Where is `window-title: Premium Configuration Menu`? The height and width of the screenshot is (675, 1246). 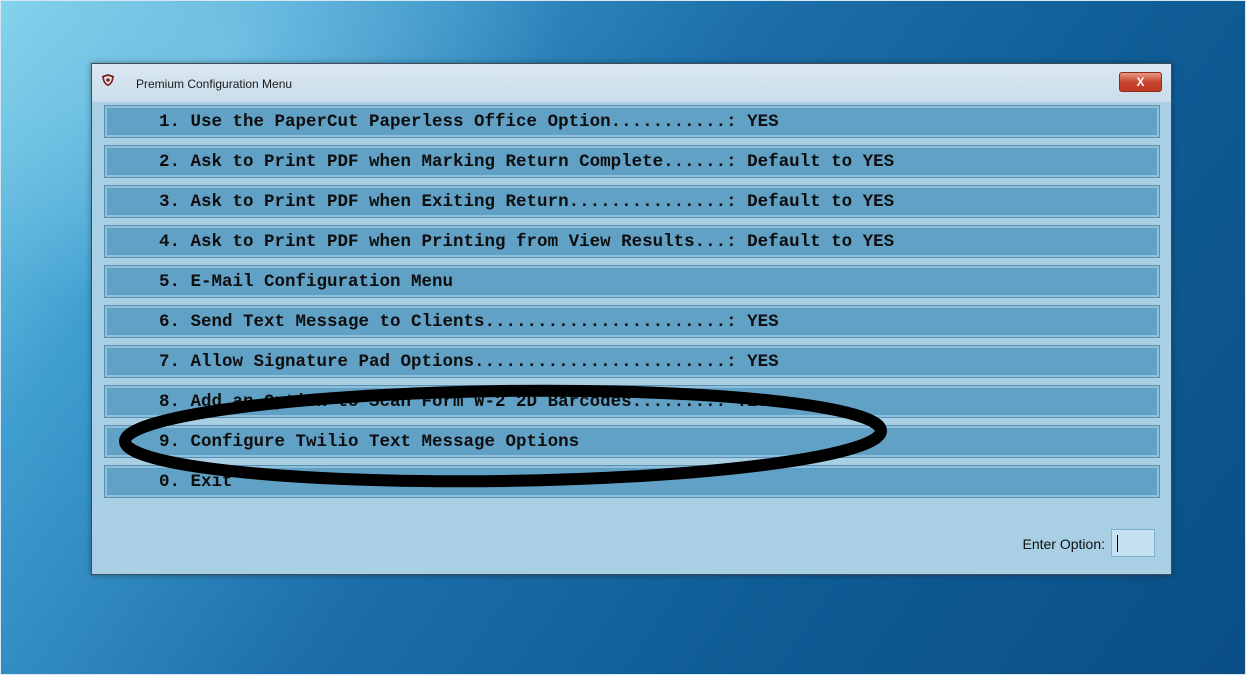 window-title: Premium Configuration Menu is located at coordinates (214, 84).